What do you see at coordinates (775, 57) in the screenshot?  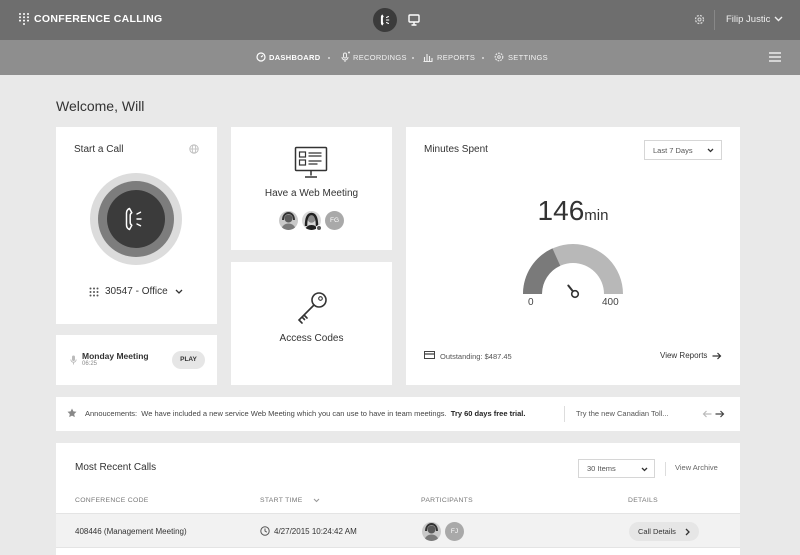 I see `hamburger-menu-icon` at bounding box center [775, 57].